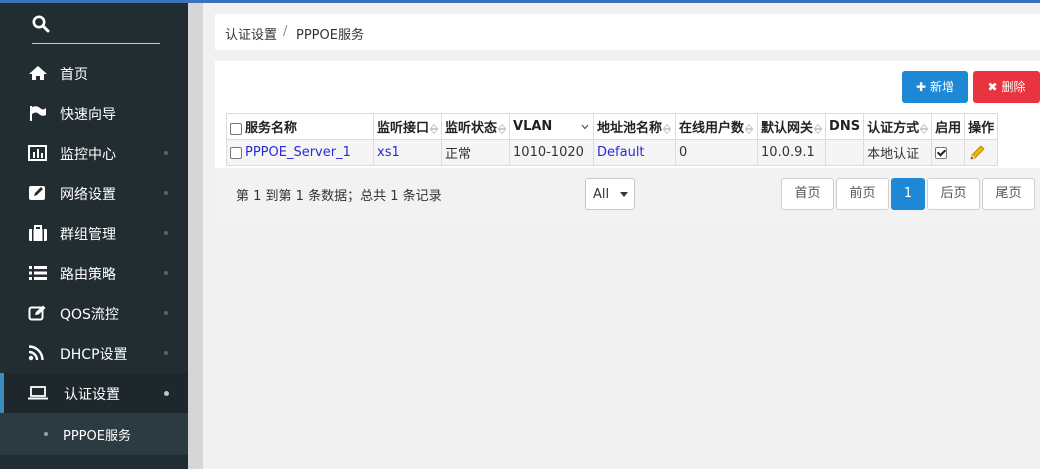 The height and width of the screenshot is (469, 1040). I want to click on last-page-button: 尾页, so click(1008, 194).